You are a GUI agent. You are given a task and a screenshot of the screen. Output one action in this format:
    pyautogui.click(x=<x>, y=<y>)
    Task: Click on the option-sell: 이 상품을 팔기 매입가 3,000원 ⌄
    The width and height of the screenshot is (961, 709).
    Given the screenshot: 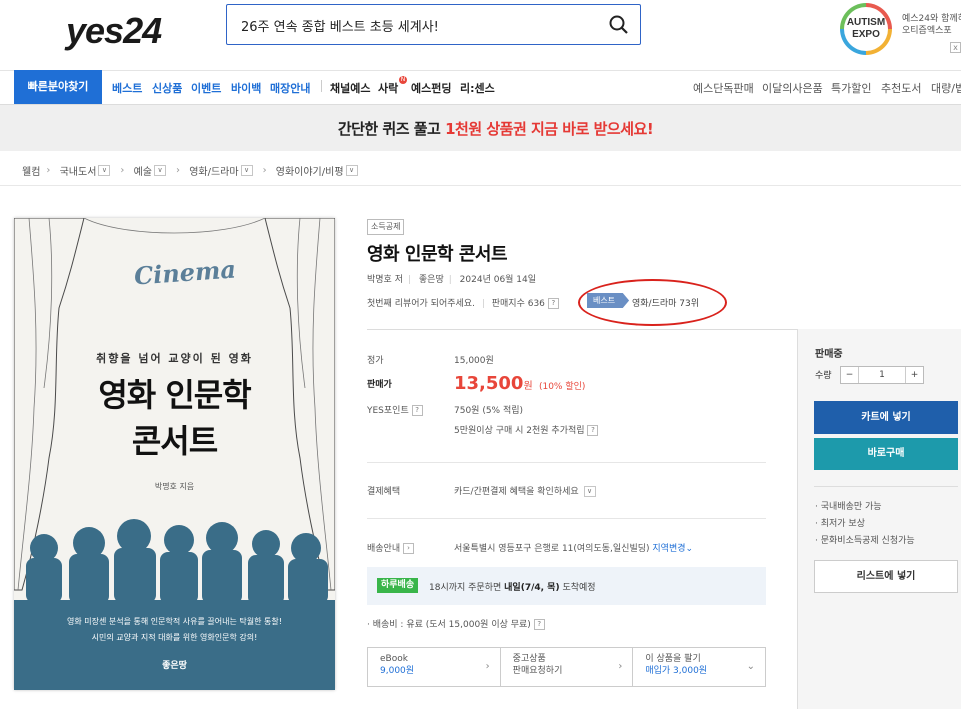 What is the action you would take?
    pyautogui.click(x=699, y=667)
    